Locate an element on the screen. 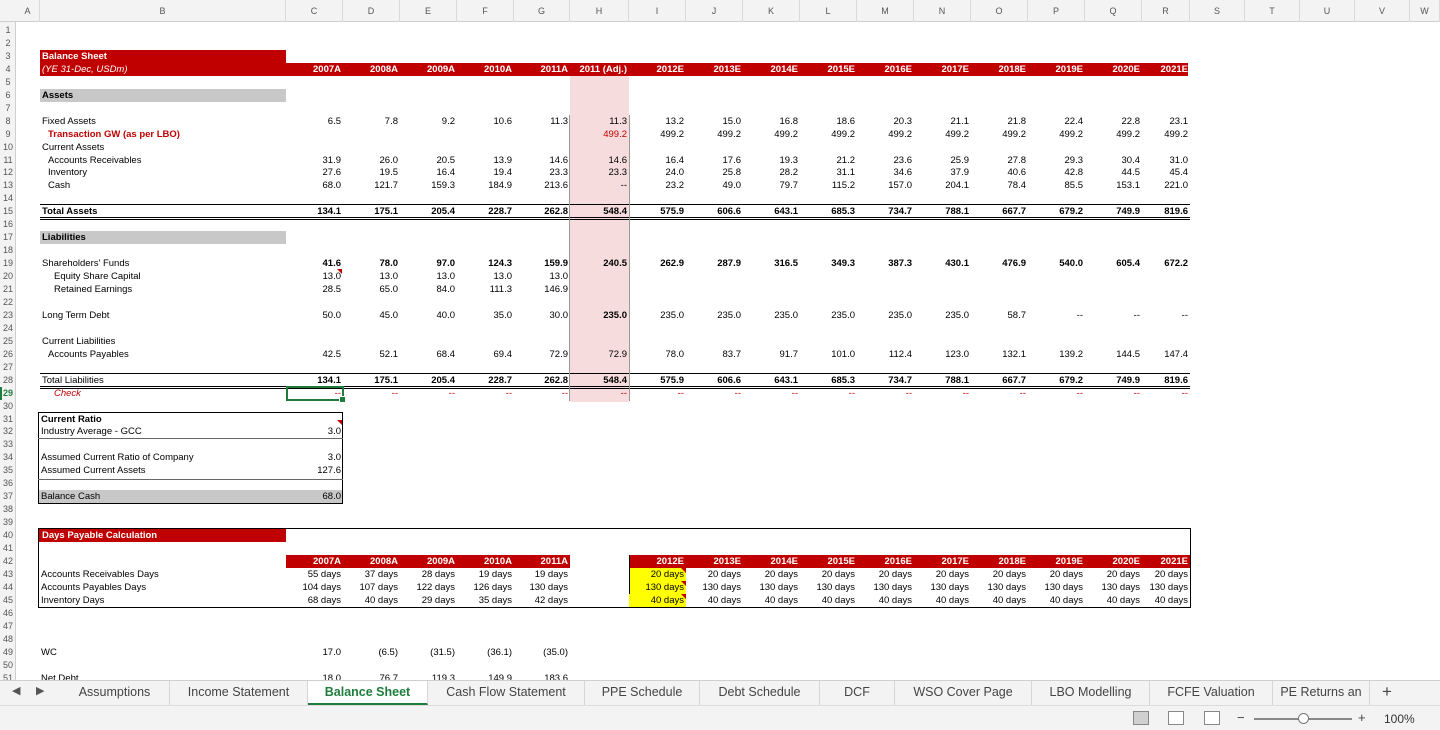 Image resolution: width=1440 pixels, height=730 pixels. days-value-cell: 29 days is located at coordinates (428, 600).